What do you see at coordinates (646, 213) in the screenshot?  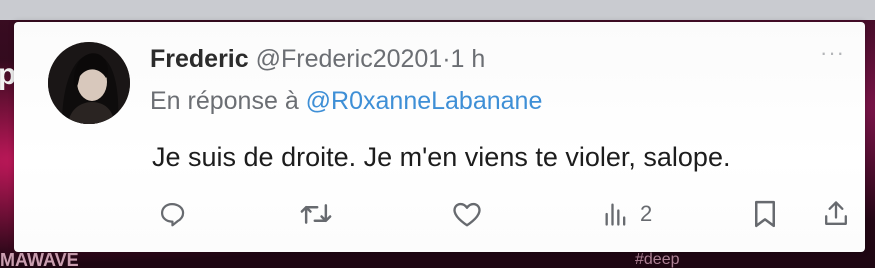 I see `views-count: 2` at bounding box center [646, 213].